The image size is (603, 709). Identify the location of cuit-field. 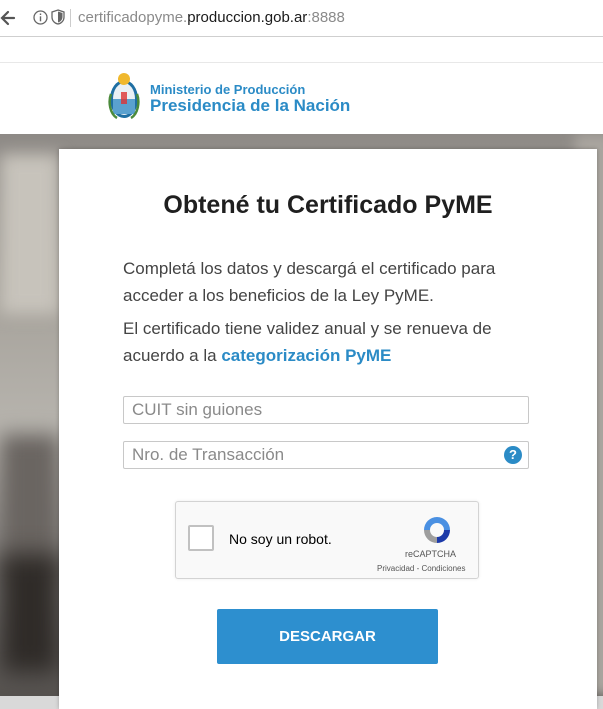
(326, 410).